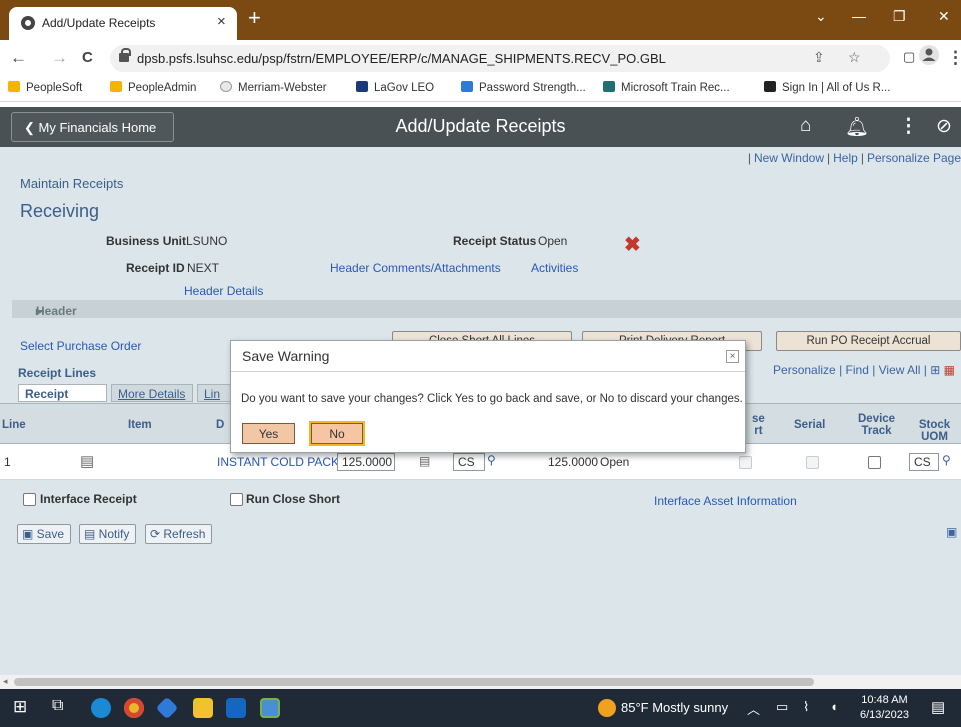 Image resolution: width=961 pixels, height=727 pixels. I want to click on tab-favicon-icon, so click(28, 23).